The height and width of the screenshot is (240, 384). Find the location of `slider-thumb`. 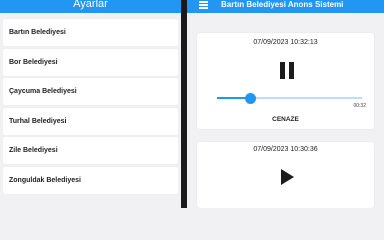

slider-thumb is located at coordinates (250, 98).